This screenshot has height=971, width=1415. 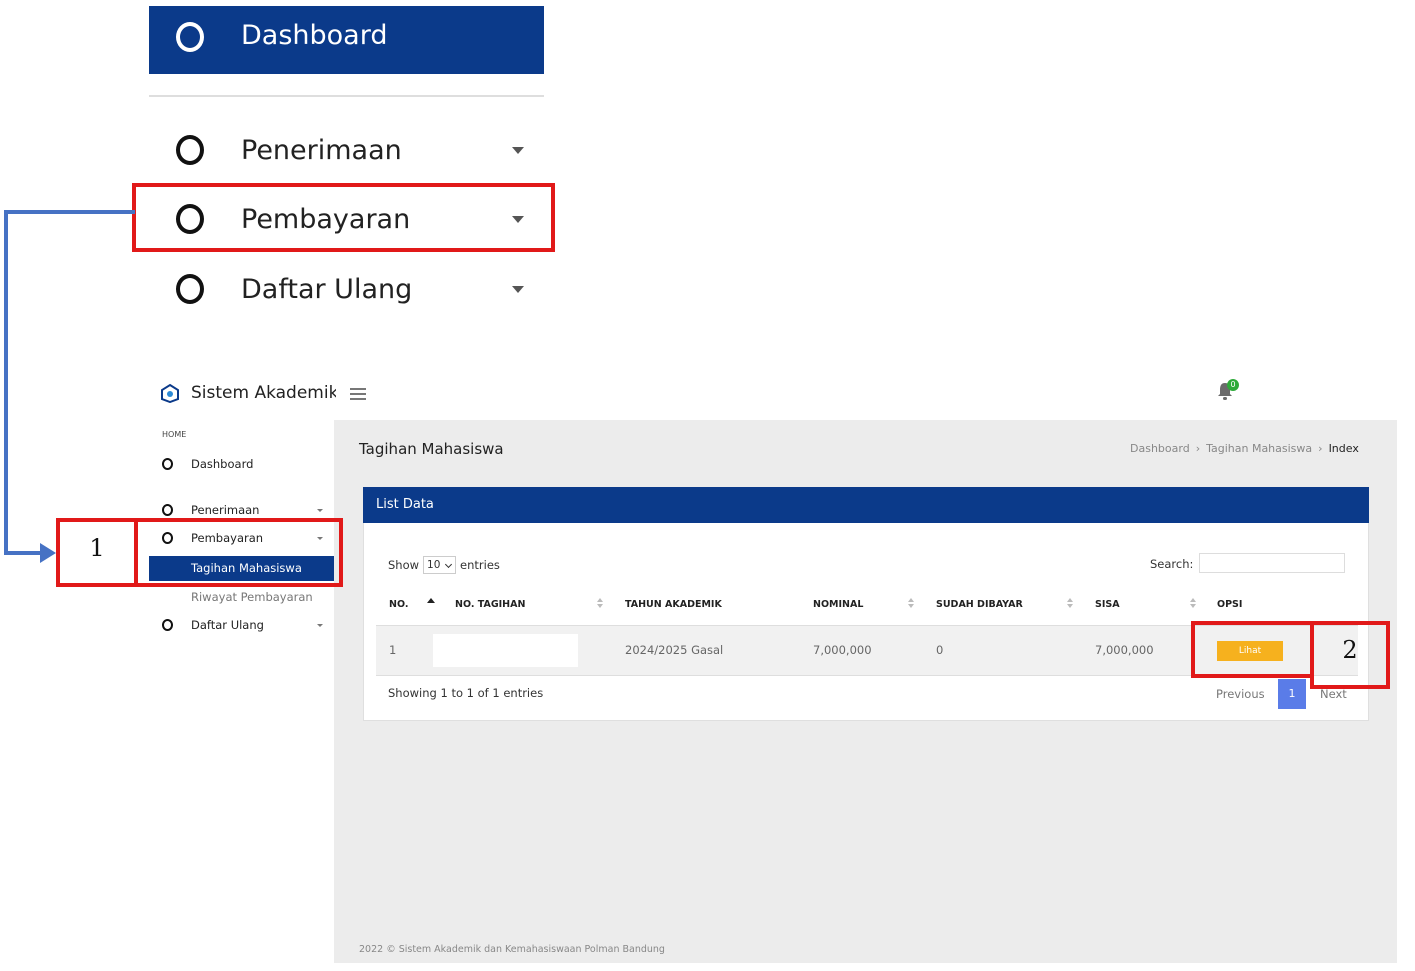 I want to click on sidebar-item-label: Daftar Ulang, so click(x=227, y=625).